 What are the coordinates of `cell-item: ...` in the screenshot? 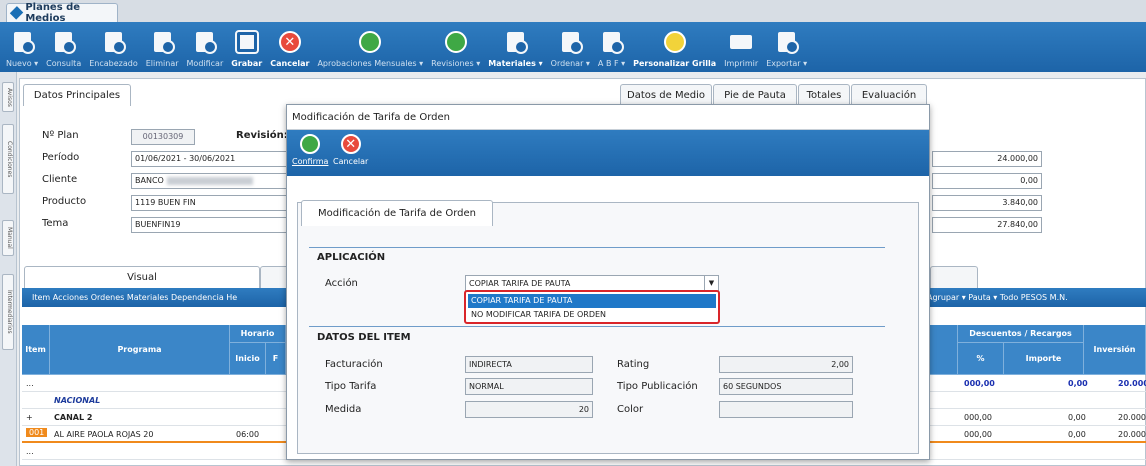 It's located at (30, 451).